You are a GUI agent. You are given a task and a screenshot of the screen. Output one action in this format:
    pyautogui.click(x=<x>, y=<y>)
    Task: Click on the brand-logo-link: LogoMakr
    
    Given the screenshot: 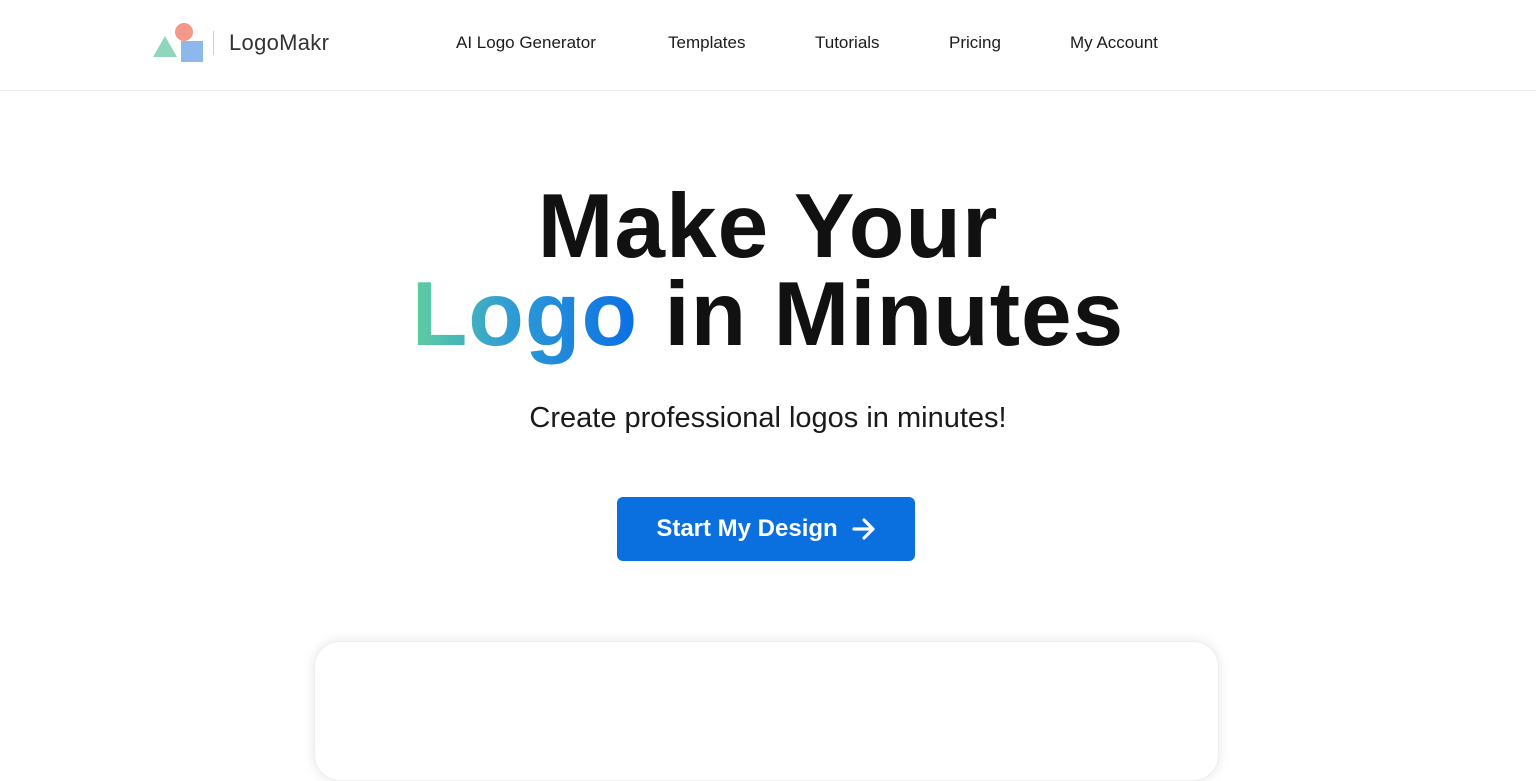 What is the action you would take?
    pyautogui.click(x=241, y=43)
    